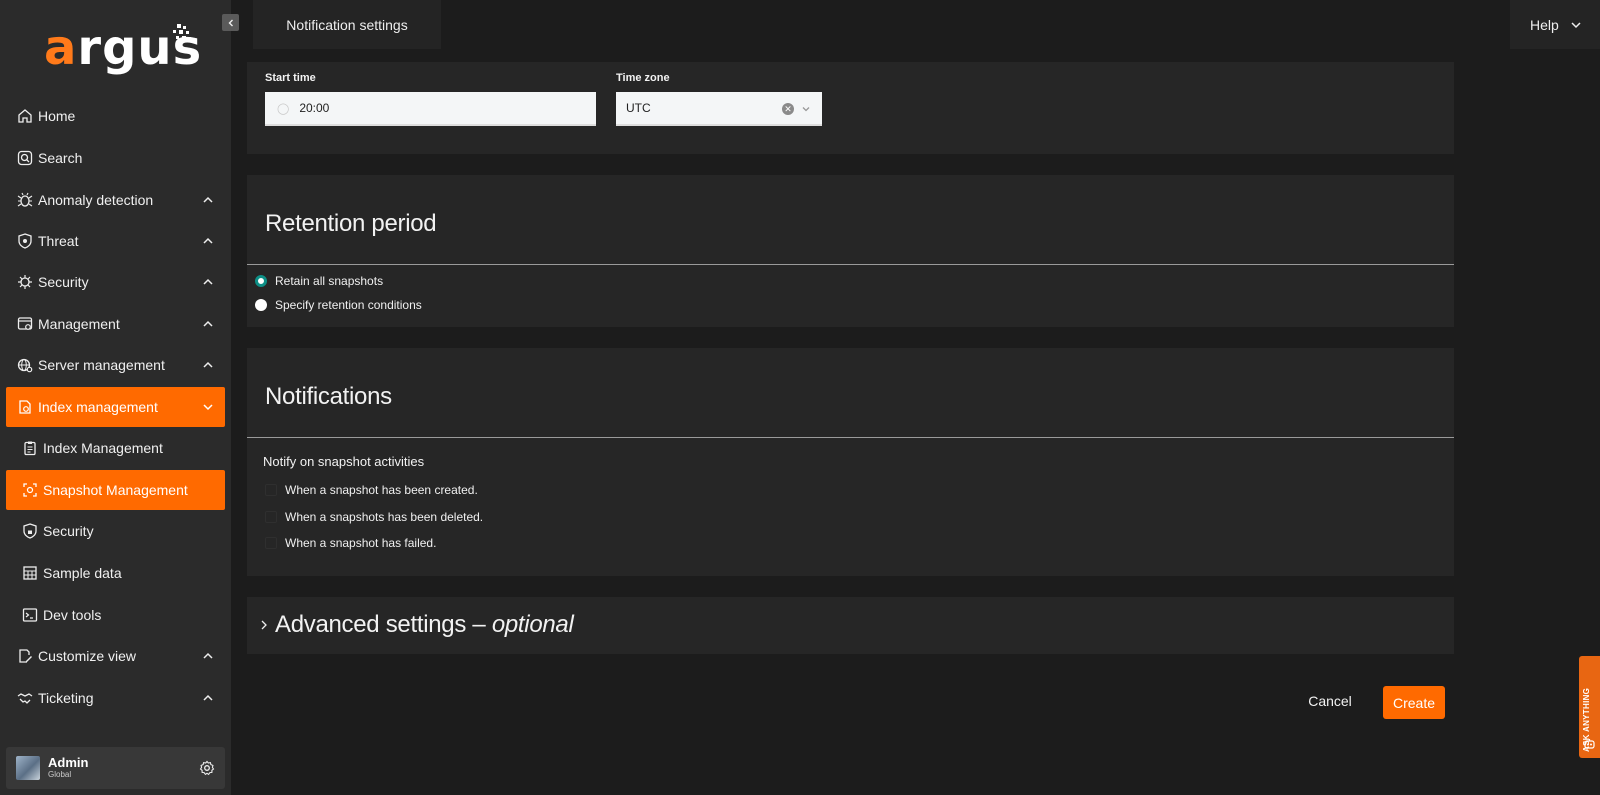 The height and width of the screenshot is (795, 1600). What do you see at coordinates (115, 116) in the screenshot?
I see `sidebar-item-home: Home` at bounding box center [115, 116].